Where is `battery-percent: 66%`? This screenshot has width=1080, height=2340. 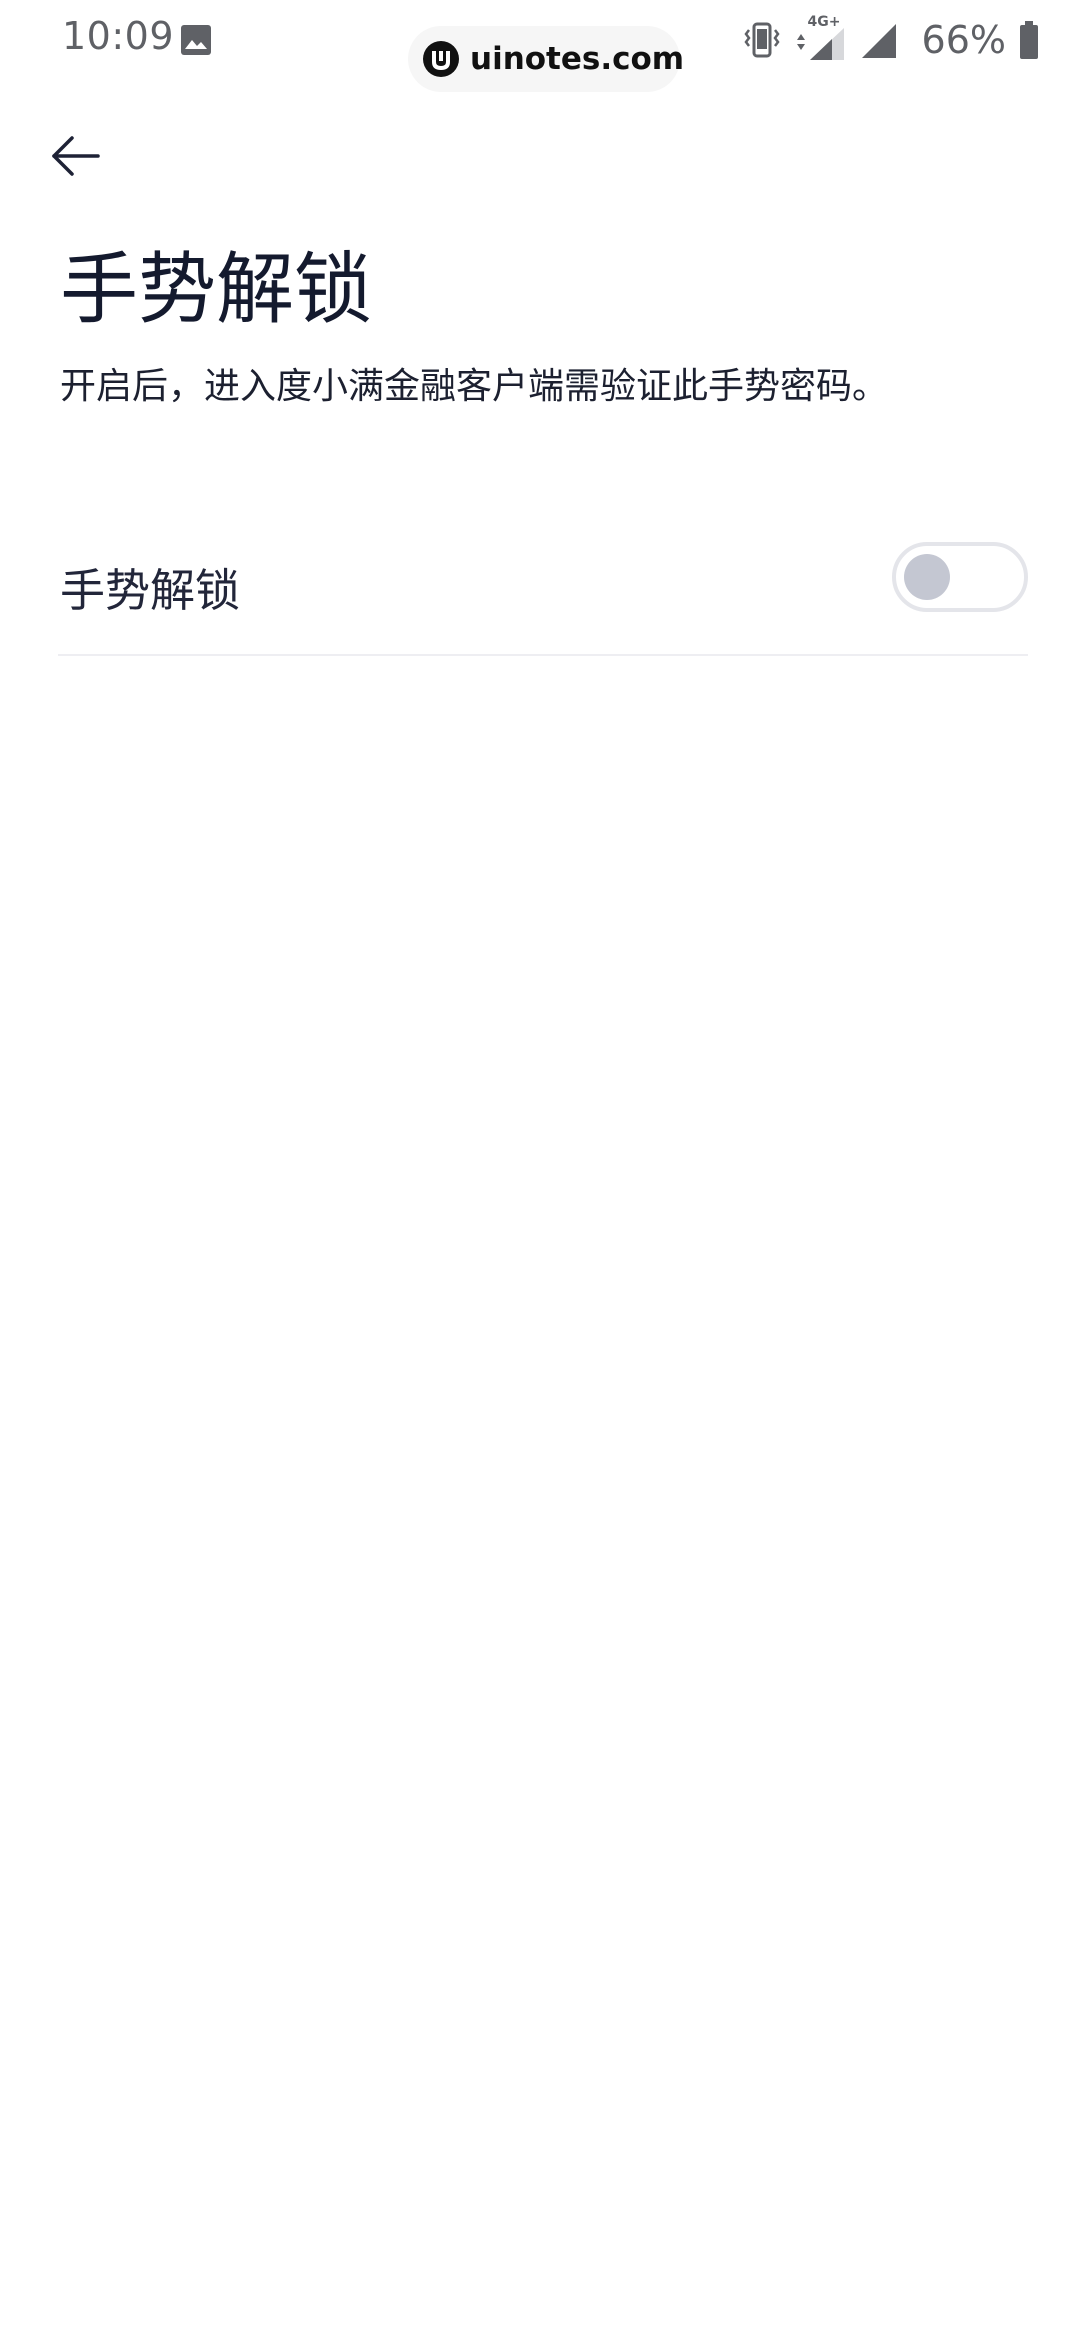
battery-percent: 66% is located at coordinates (963, 40).